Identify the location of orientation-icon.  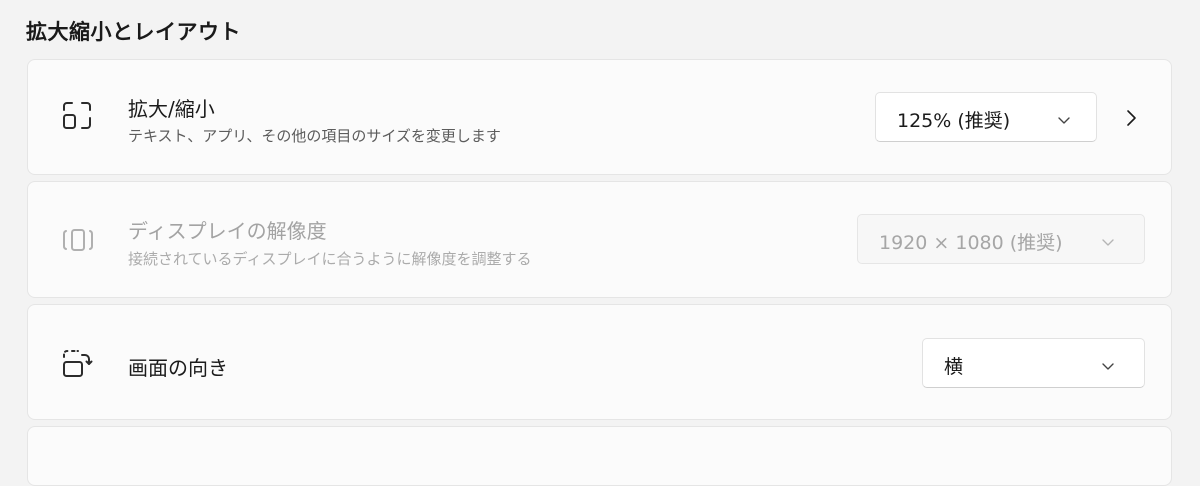
(78, 364).